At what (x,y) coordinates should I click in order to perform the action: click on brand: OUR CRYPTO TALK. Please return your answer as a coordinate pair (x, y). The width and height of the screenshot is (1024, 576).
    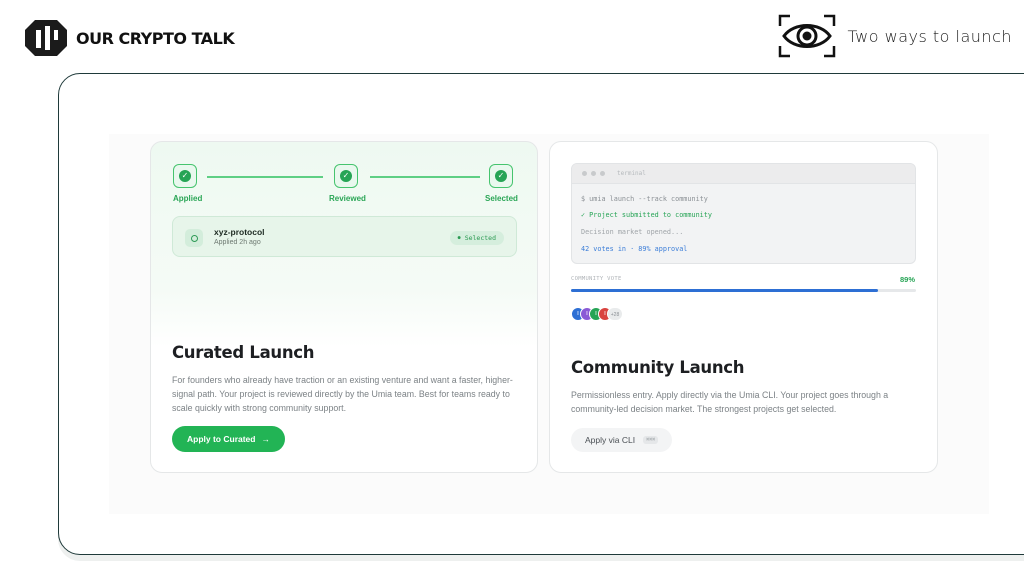
    Looking at the image, I should click on (129, 38).